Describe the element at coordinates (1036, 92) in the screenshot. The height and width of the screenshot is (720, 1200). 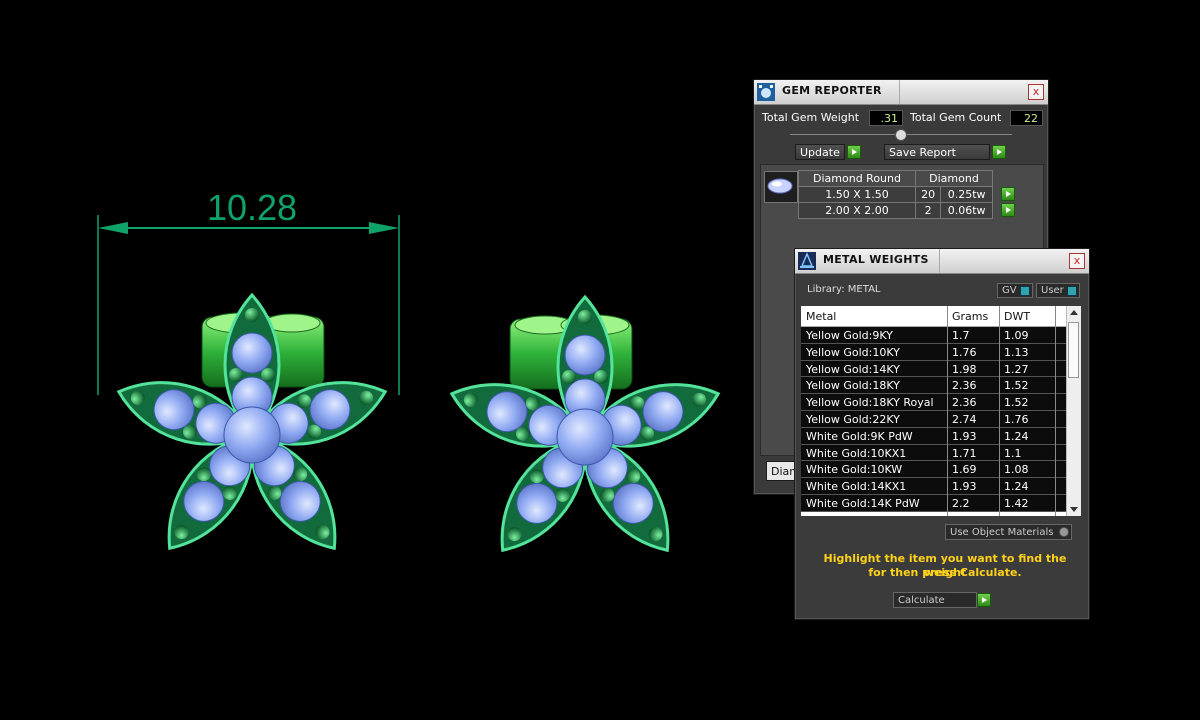
I see `gem-reporter-close-button: x` at that location.